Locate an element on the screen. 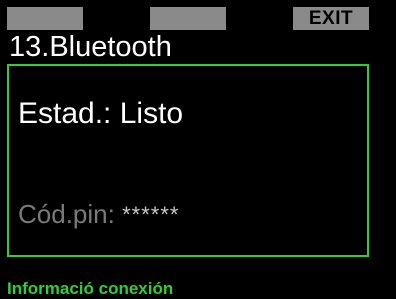 The width and height of the screenshot is (396, 299). status-label: Estad.: is located at coordinates (65, 113).